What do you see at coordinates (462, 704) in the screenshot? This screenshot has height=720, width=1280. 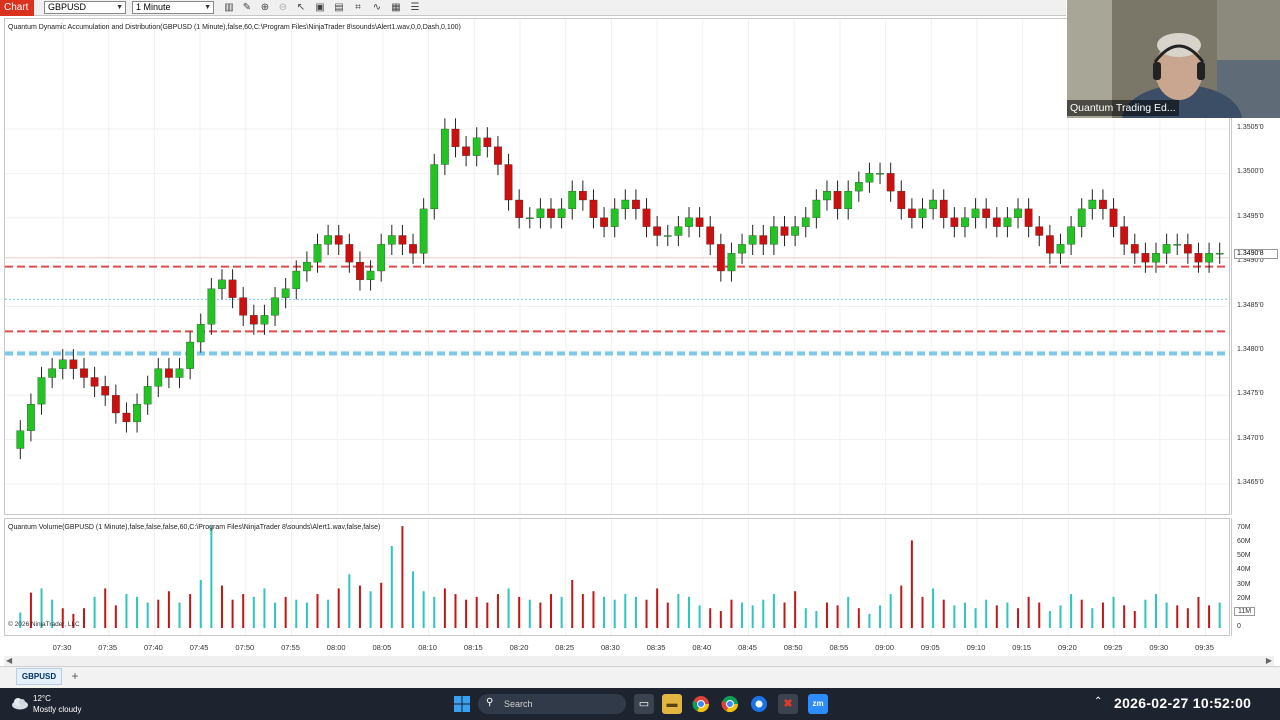 I see `windows-start-icon` at bounding box center [462, 704].